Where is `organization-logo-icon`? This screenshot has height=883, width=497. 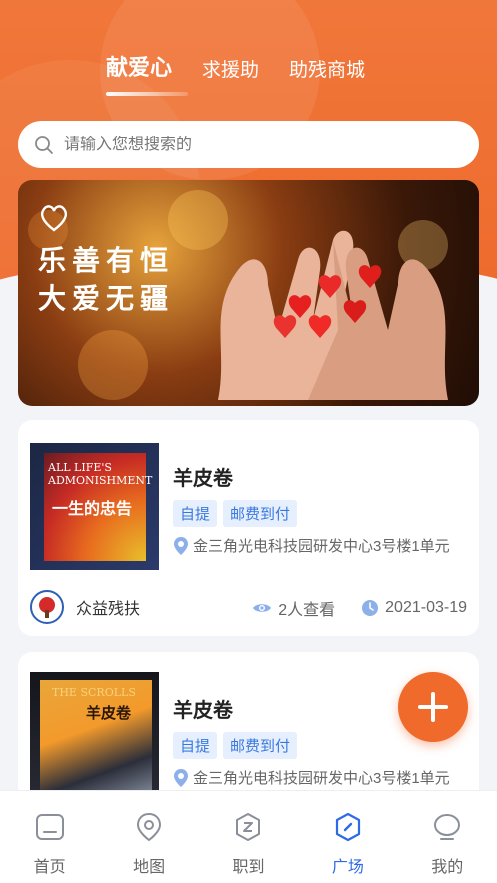
organization-logo-icon is located at coordinates (47, 607).